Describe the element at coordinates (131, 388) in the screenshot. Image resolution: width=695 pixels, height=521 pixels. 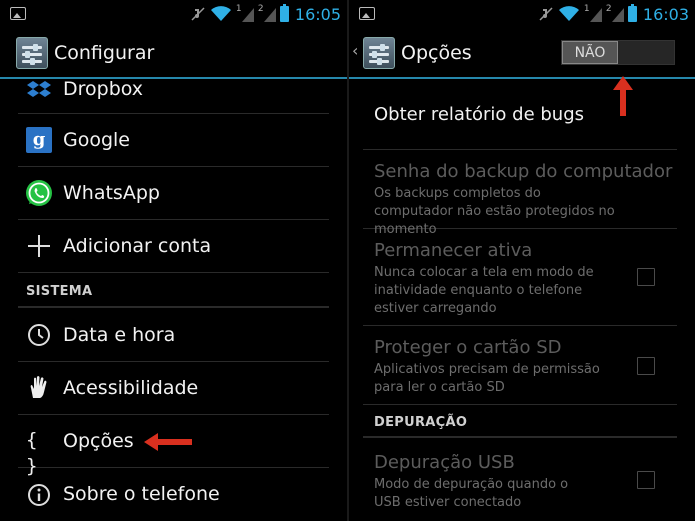
I see `list-item-label: Acessibilidade` at that location.